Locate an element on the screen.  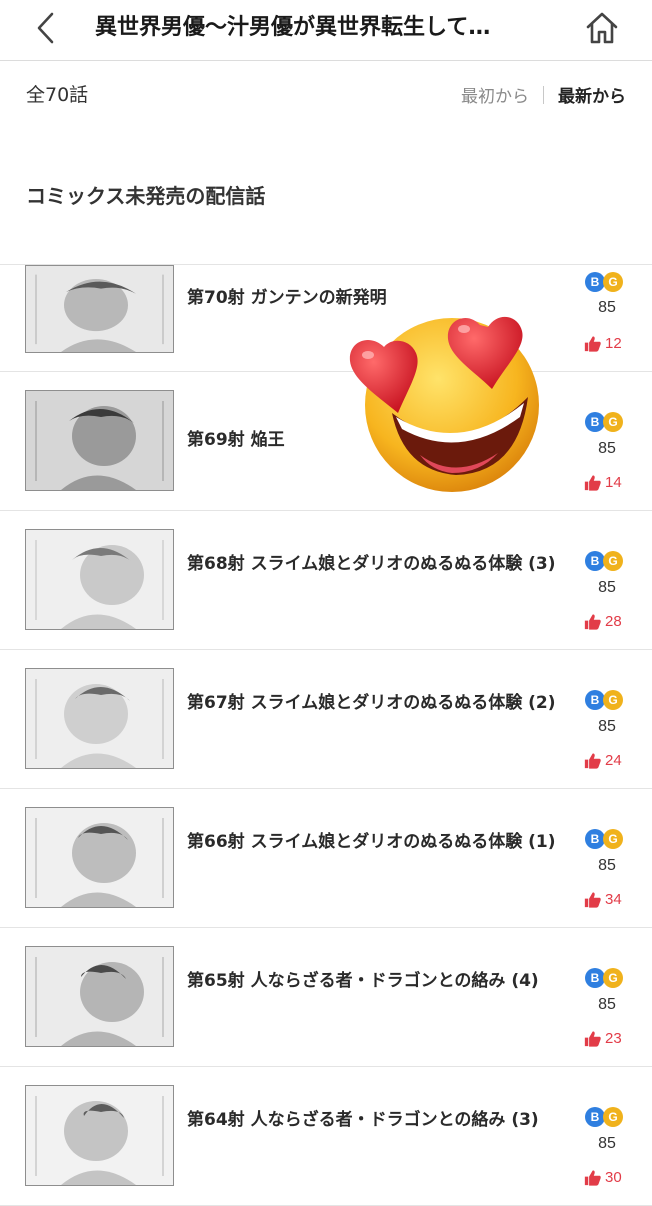
home-icon is located at coordinates (602, 28).